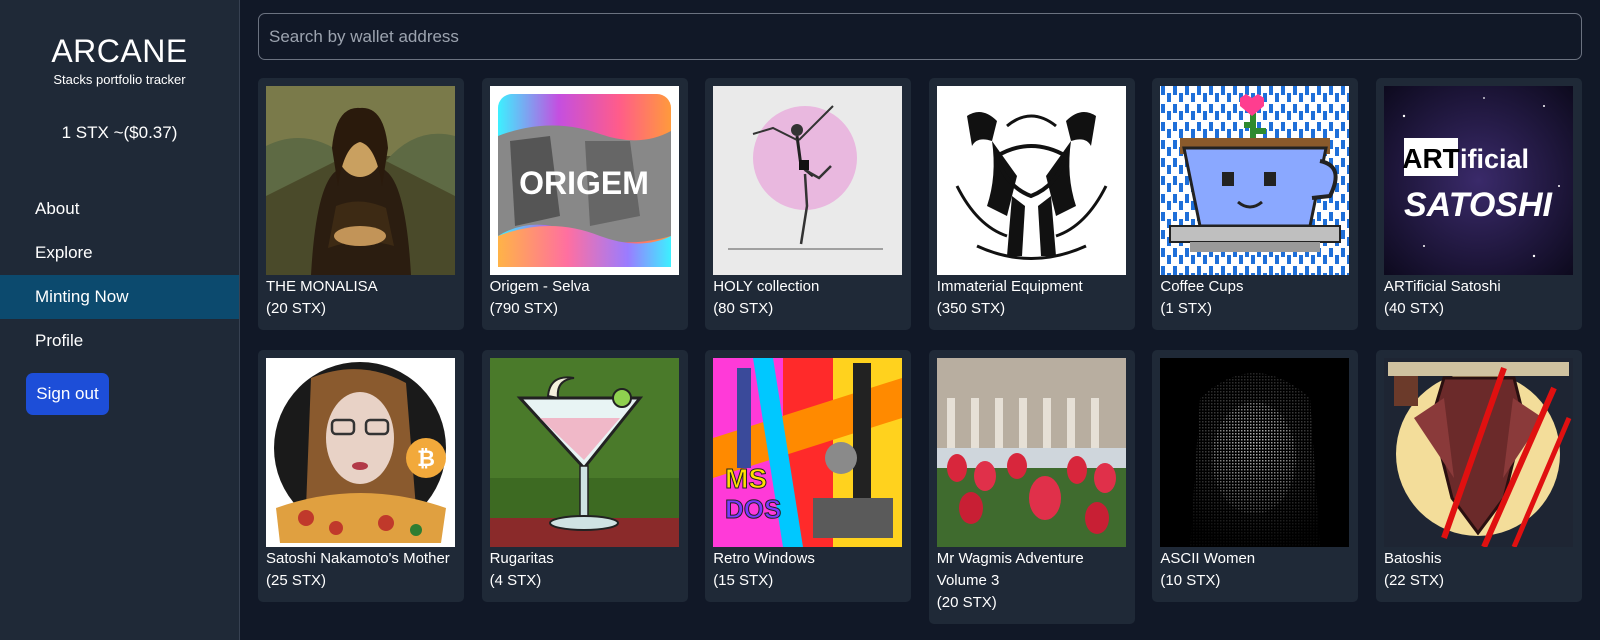 This screenshot has height=640, width=1600. I want to click on sidebar-nav: About Explore Minting Now Profile, so click(119, 275).